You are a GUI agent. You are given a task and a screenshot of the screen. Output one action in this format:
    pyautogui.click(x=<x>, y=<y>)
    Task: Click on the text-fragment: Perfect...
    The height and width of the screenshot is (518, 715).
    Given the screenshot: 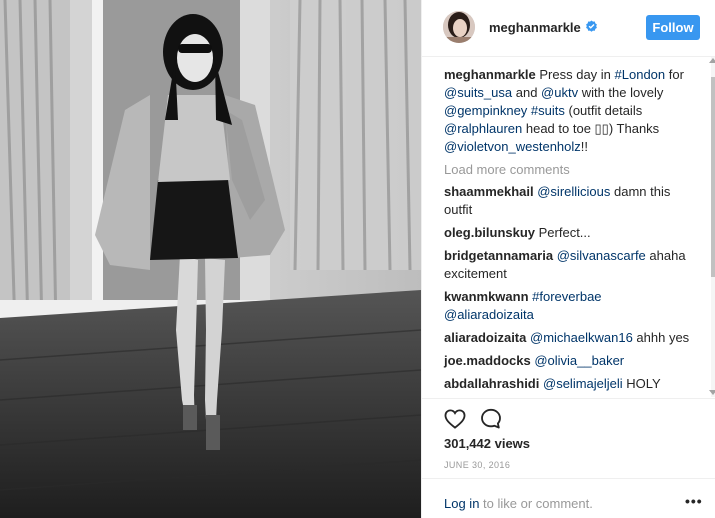 What is the action you would take?
    pyautogui.click(x=563, y=232)
    